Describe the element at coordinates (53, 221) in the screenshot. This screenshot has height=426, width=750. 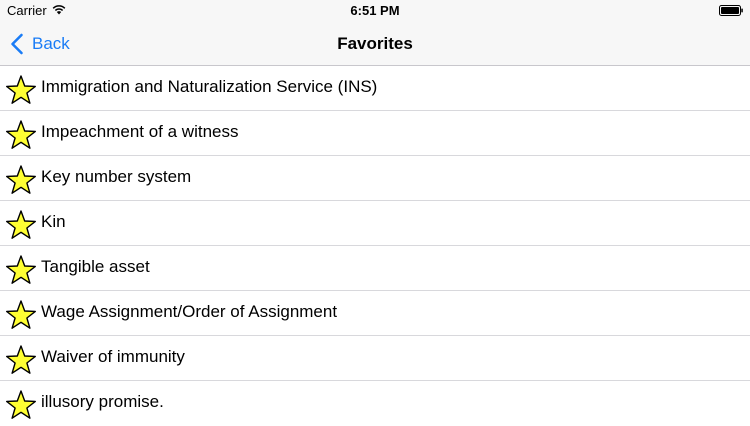
I see `list-item-label: Kin` at that location.